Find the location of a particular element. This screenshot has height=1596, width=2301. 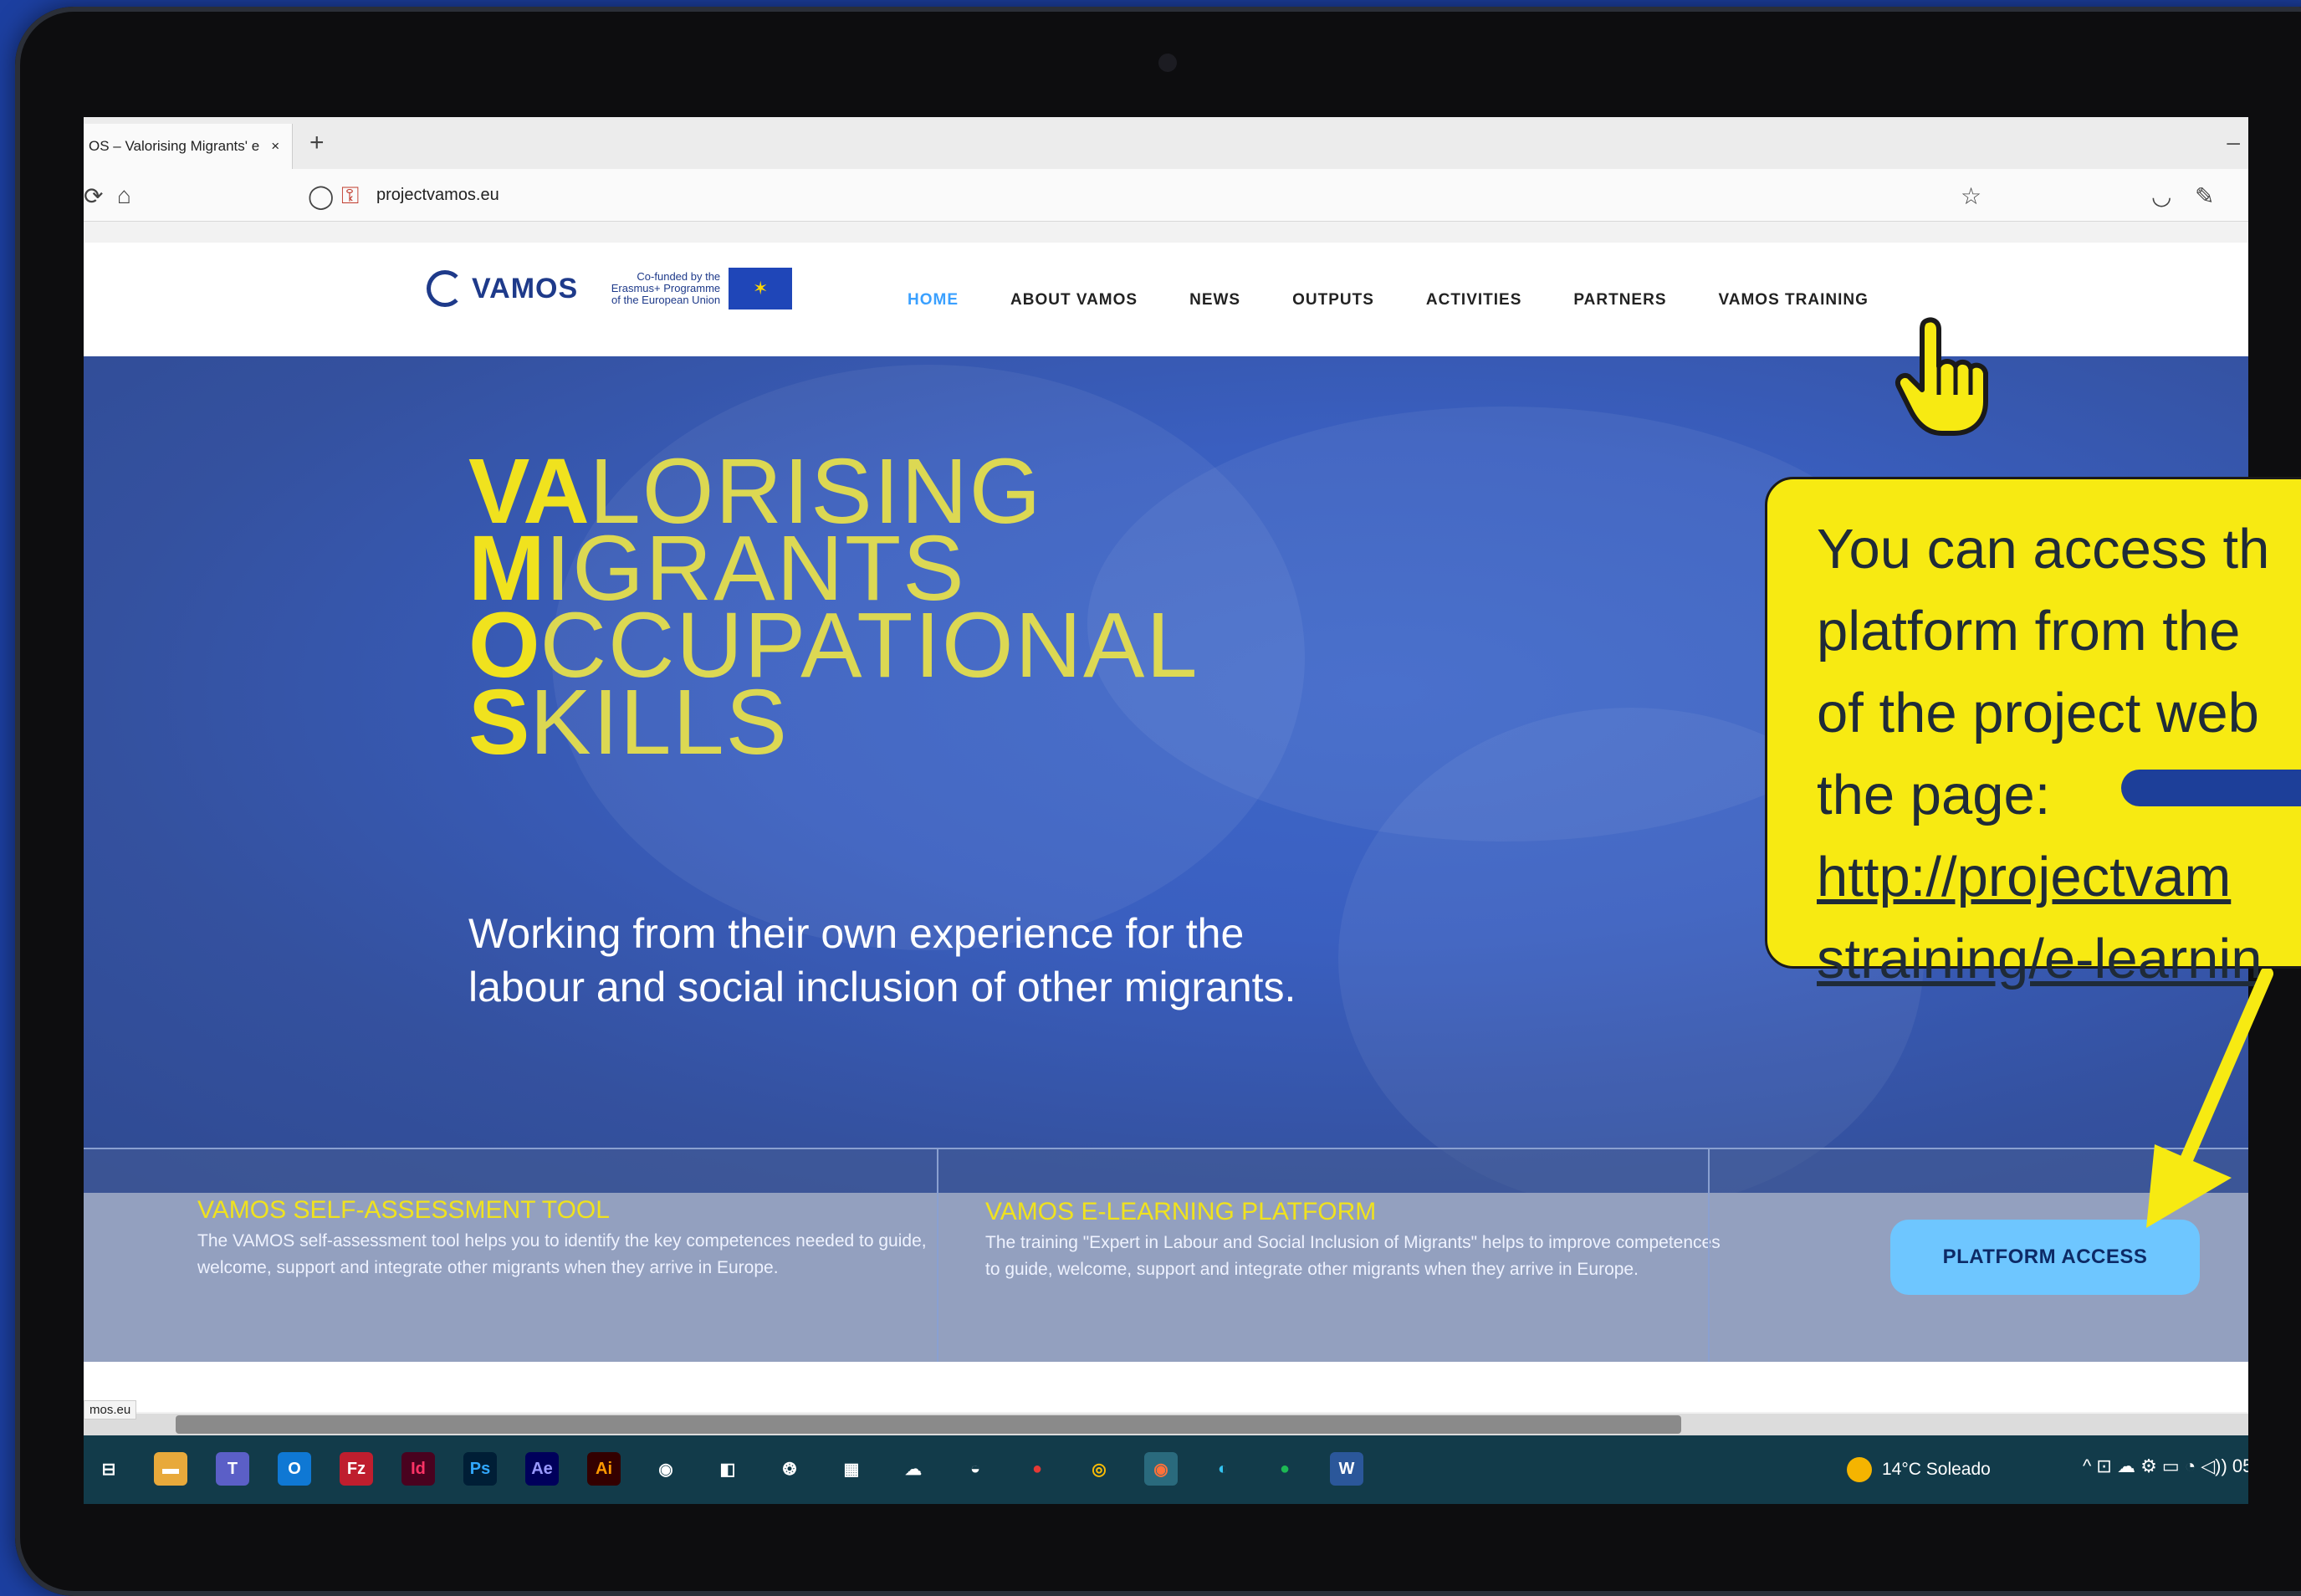

logo-mark-icon is located at coordinates (445, 289).